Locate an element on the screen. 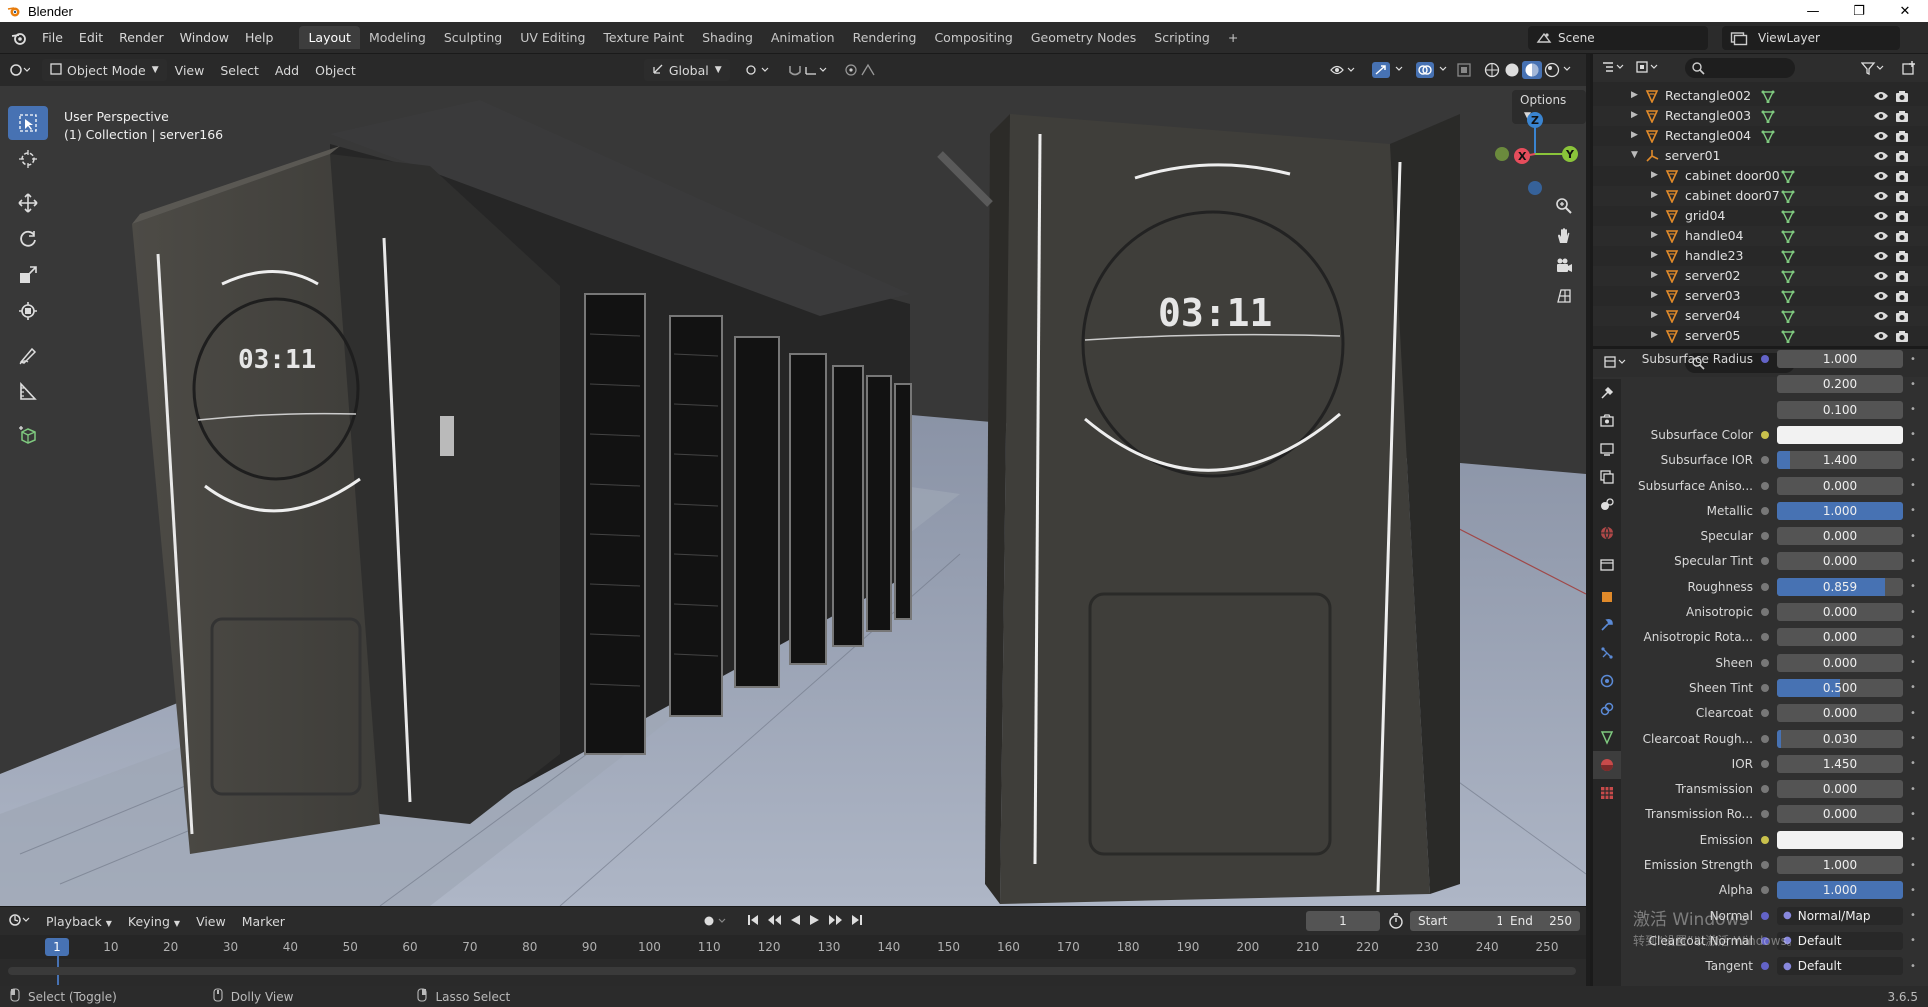 This screenshot has width=1928, height=1007. start-frame-field: Start 1 is located at coordinates (1461, 921).